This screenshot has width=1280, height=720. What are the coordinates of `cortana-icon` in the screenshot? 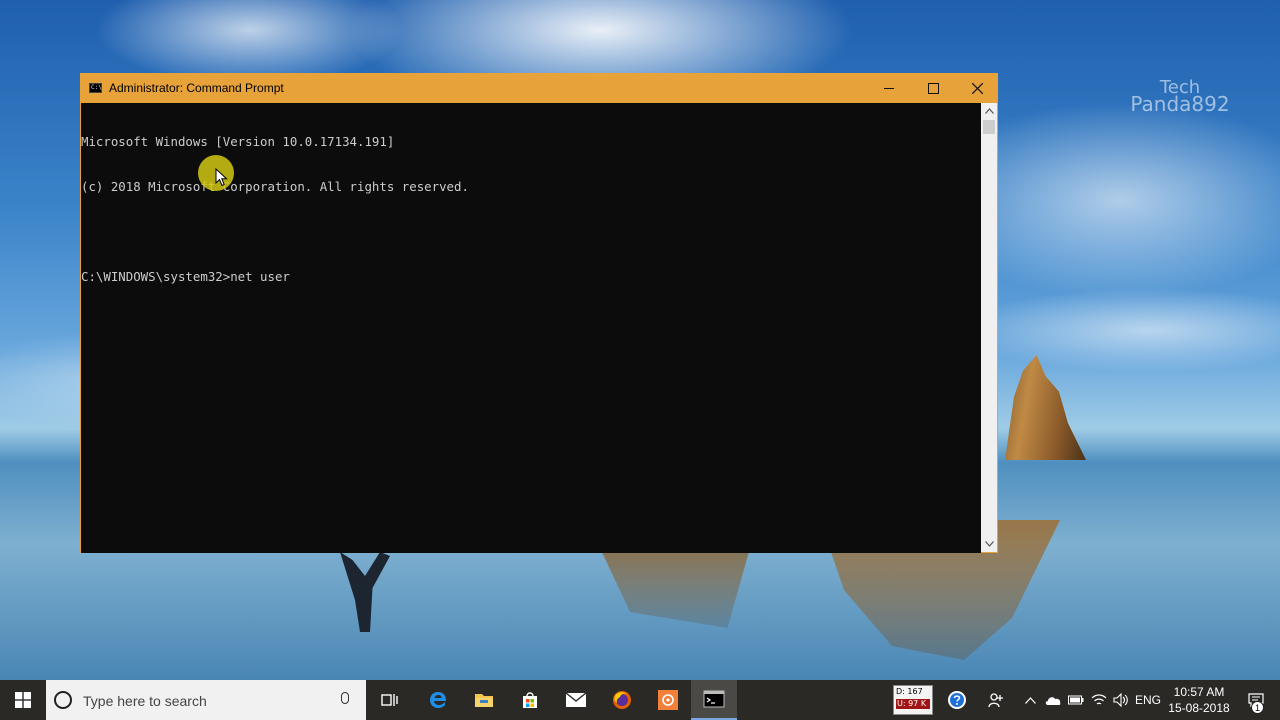 It's located at (63, 700).